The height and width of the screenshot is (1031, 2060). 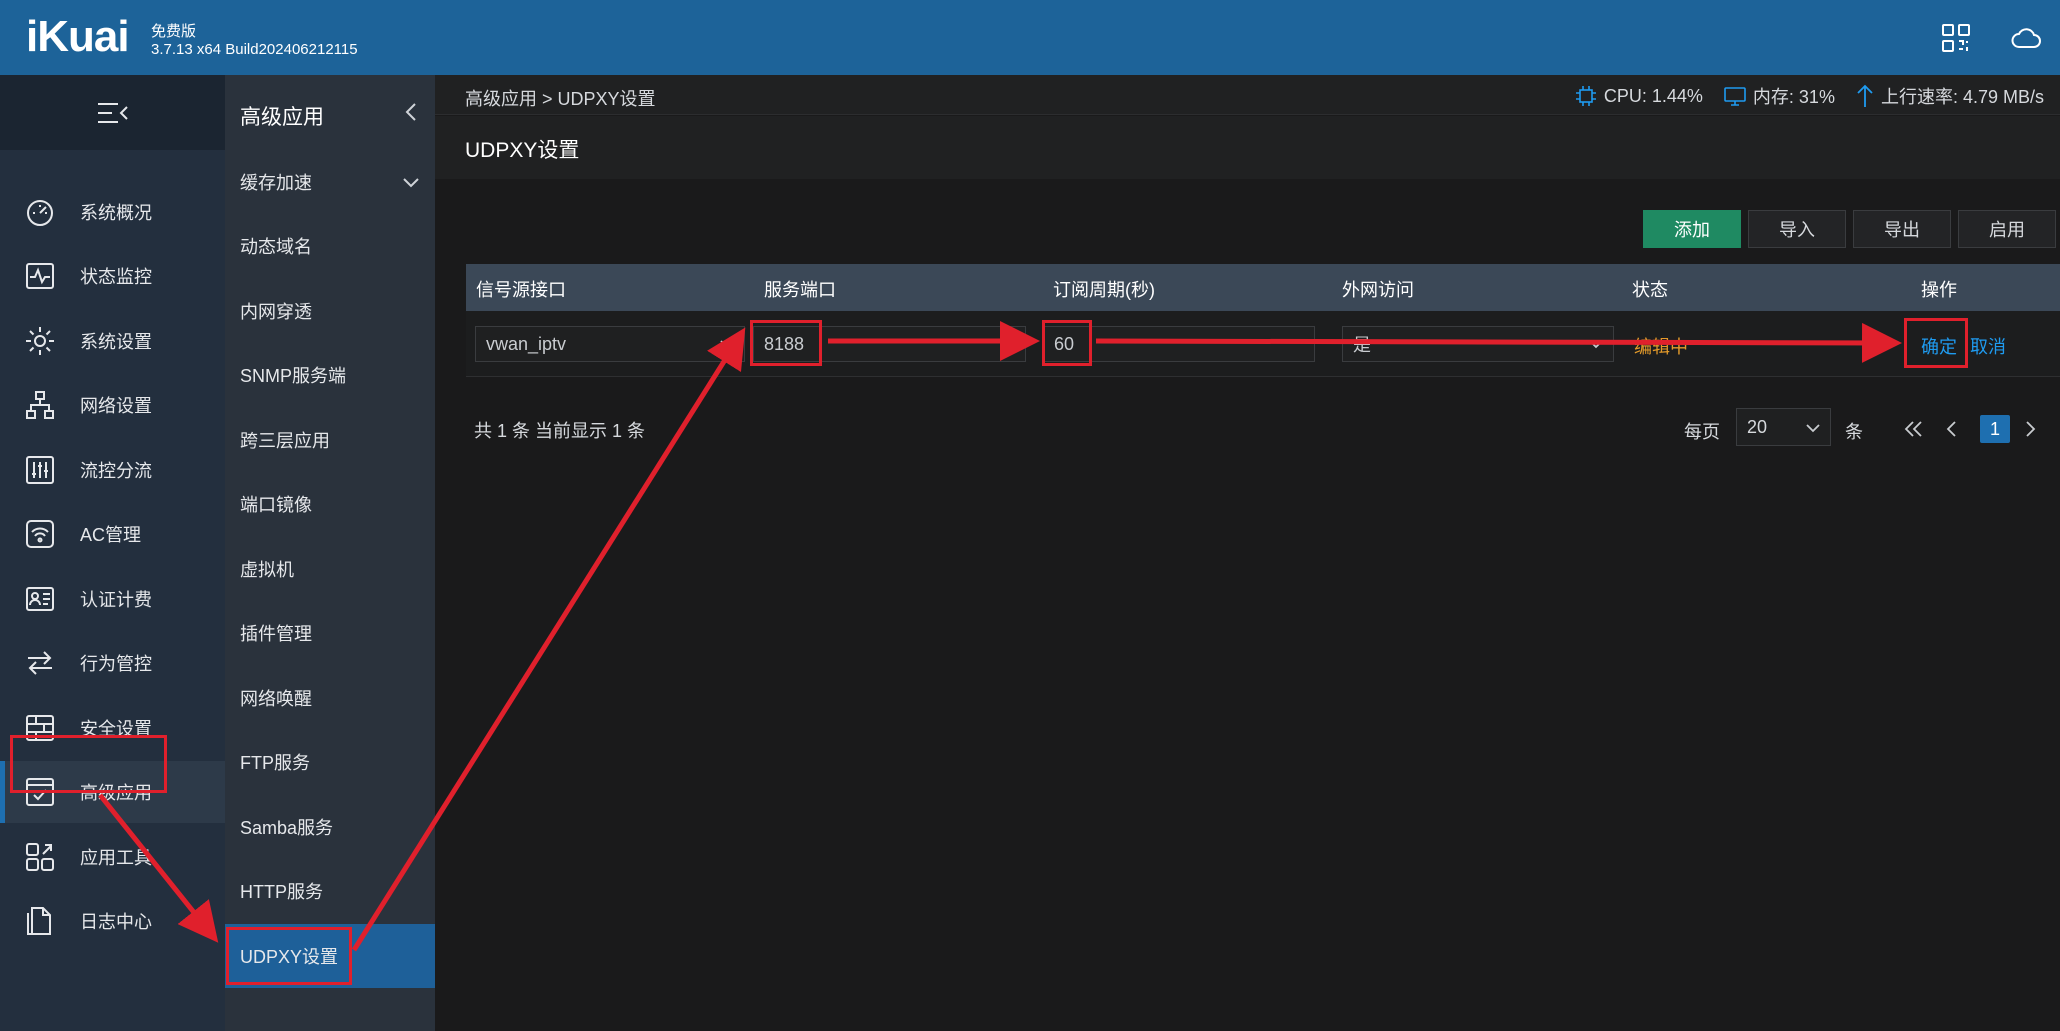 I want to click on document-icon, so click(x=39, y=921).